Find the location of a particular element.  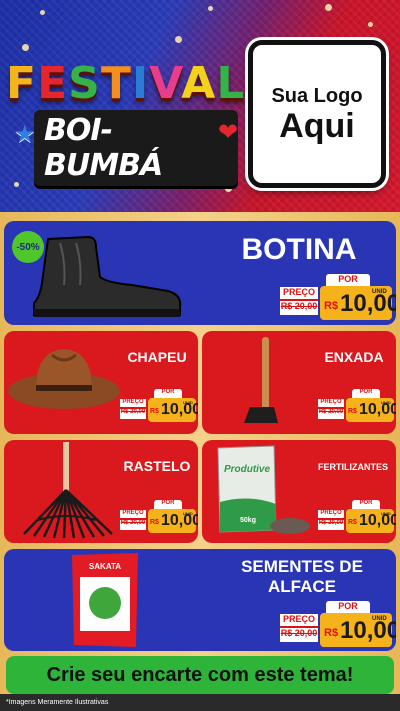

product-name: ENXADA is located at coordinates (354, 357).